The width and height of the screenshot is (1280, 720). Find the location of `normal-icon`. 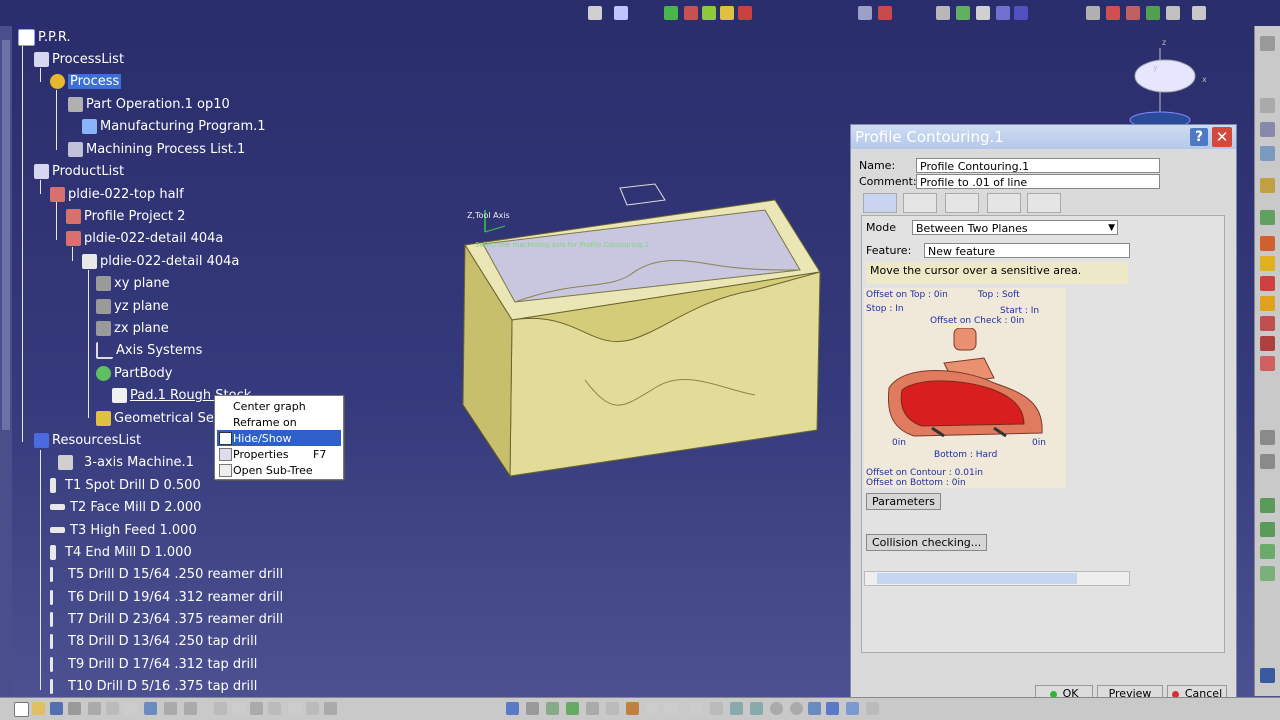

normal-icon is located at coordinates (814, 708).